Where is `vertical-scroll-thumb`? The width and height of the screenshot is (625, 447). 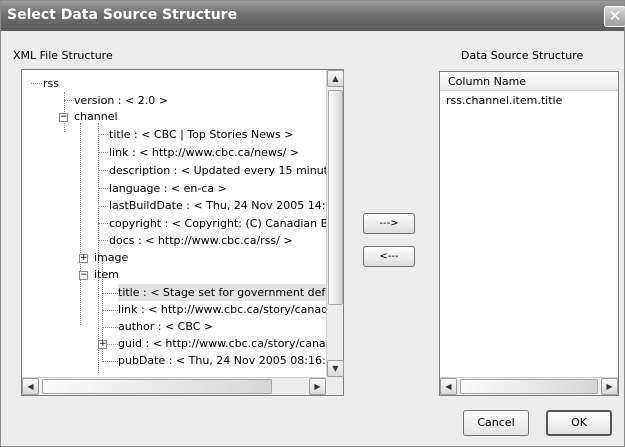
vertical-scroll-thumb is located at coordinates (335, 197).